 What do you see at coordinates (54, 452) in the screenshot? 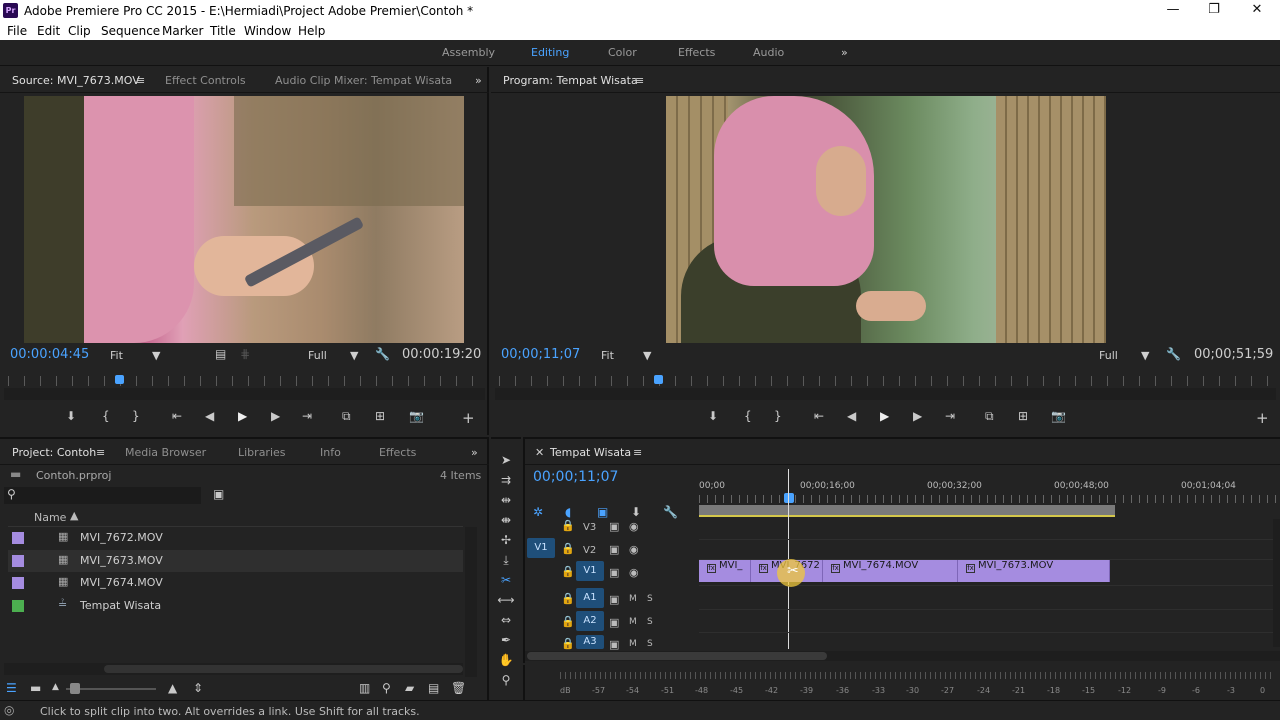
I see `tab-project: Project: Contoh` at bounding box center [54, 452].